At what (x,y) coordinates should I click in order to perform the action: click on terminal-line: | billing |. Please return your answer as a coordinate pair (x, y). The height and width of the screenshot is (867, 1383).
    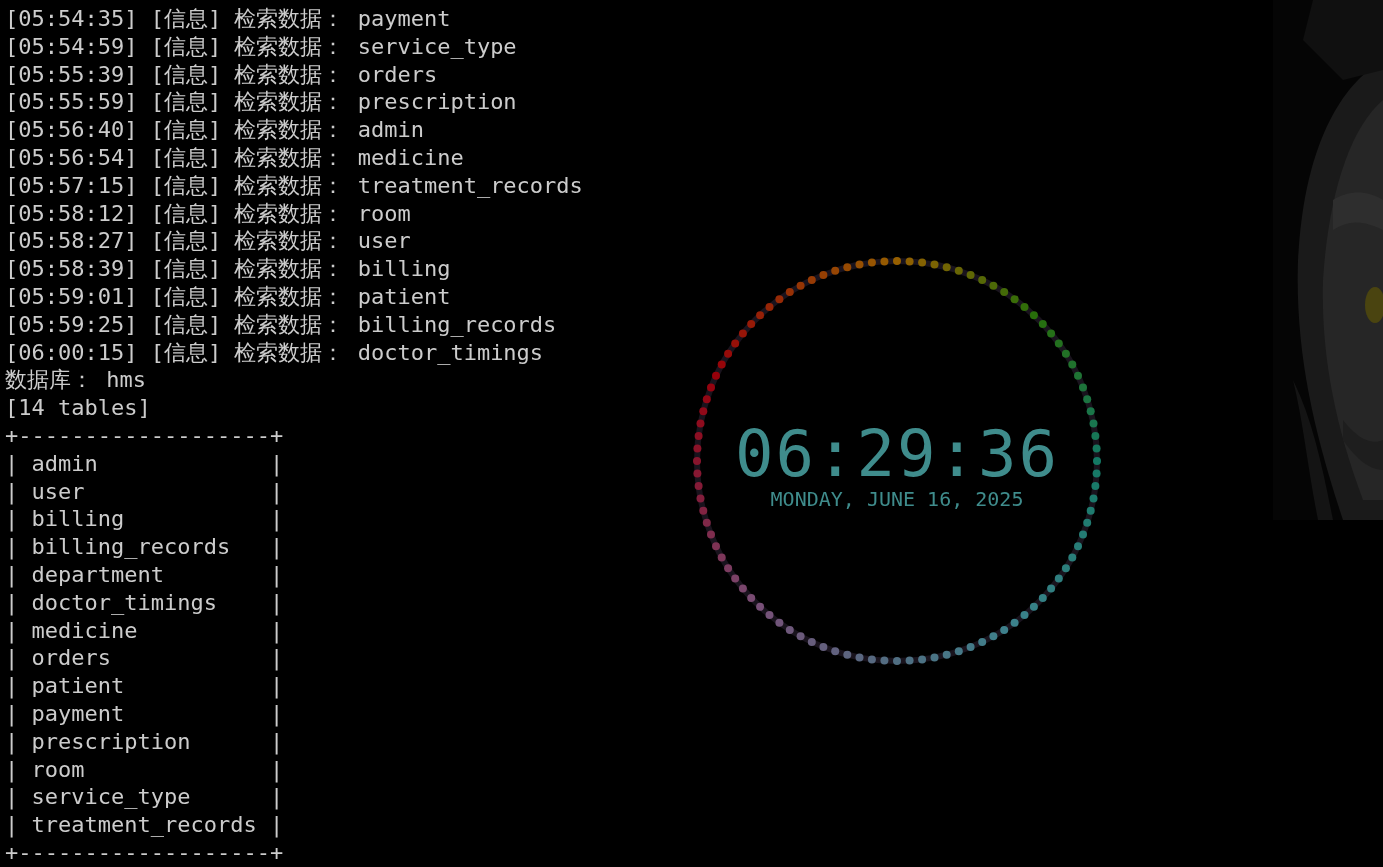
    Looking at the image, I should click on (144, 519).